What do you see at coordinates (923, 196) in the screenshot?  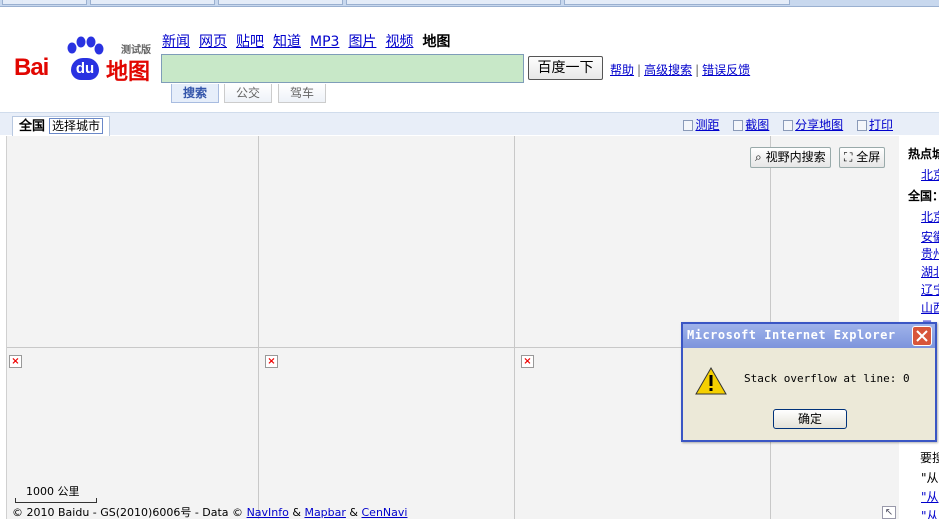 I see `all-cities-heading: 全国：` at bounding box center [923, 196].